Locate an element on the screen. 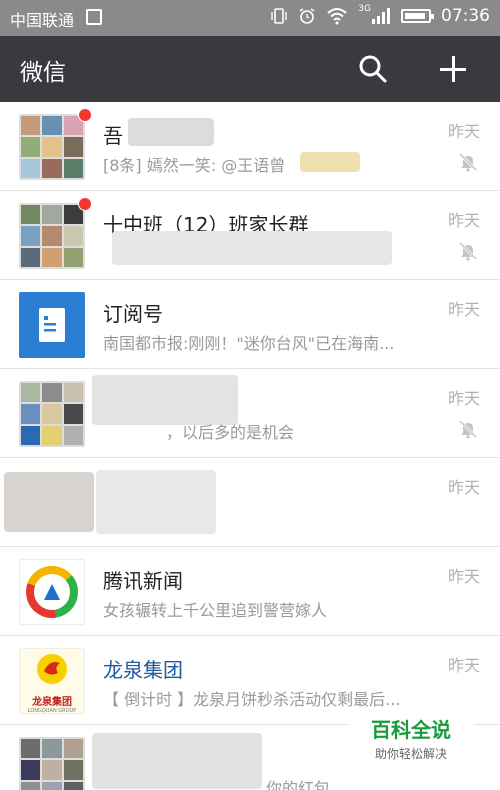  network-type: 3G is located at coordinates (364, 9).